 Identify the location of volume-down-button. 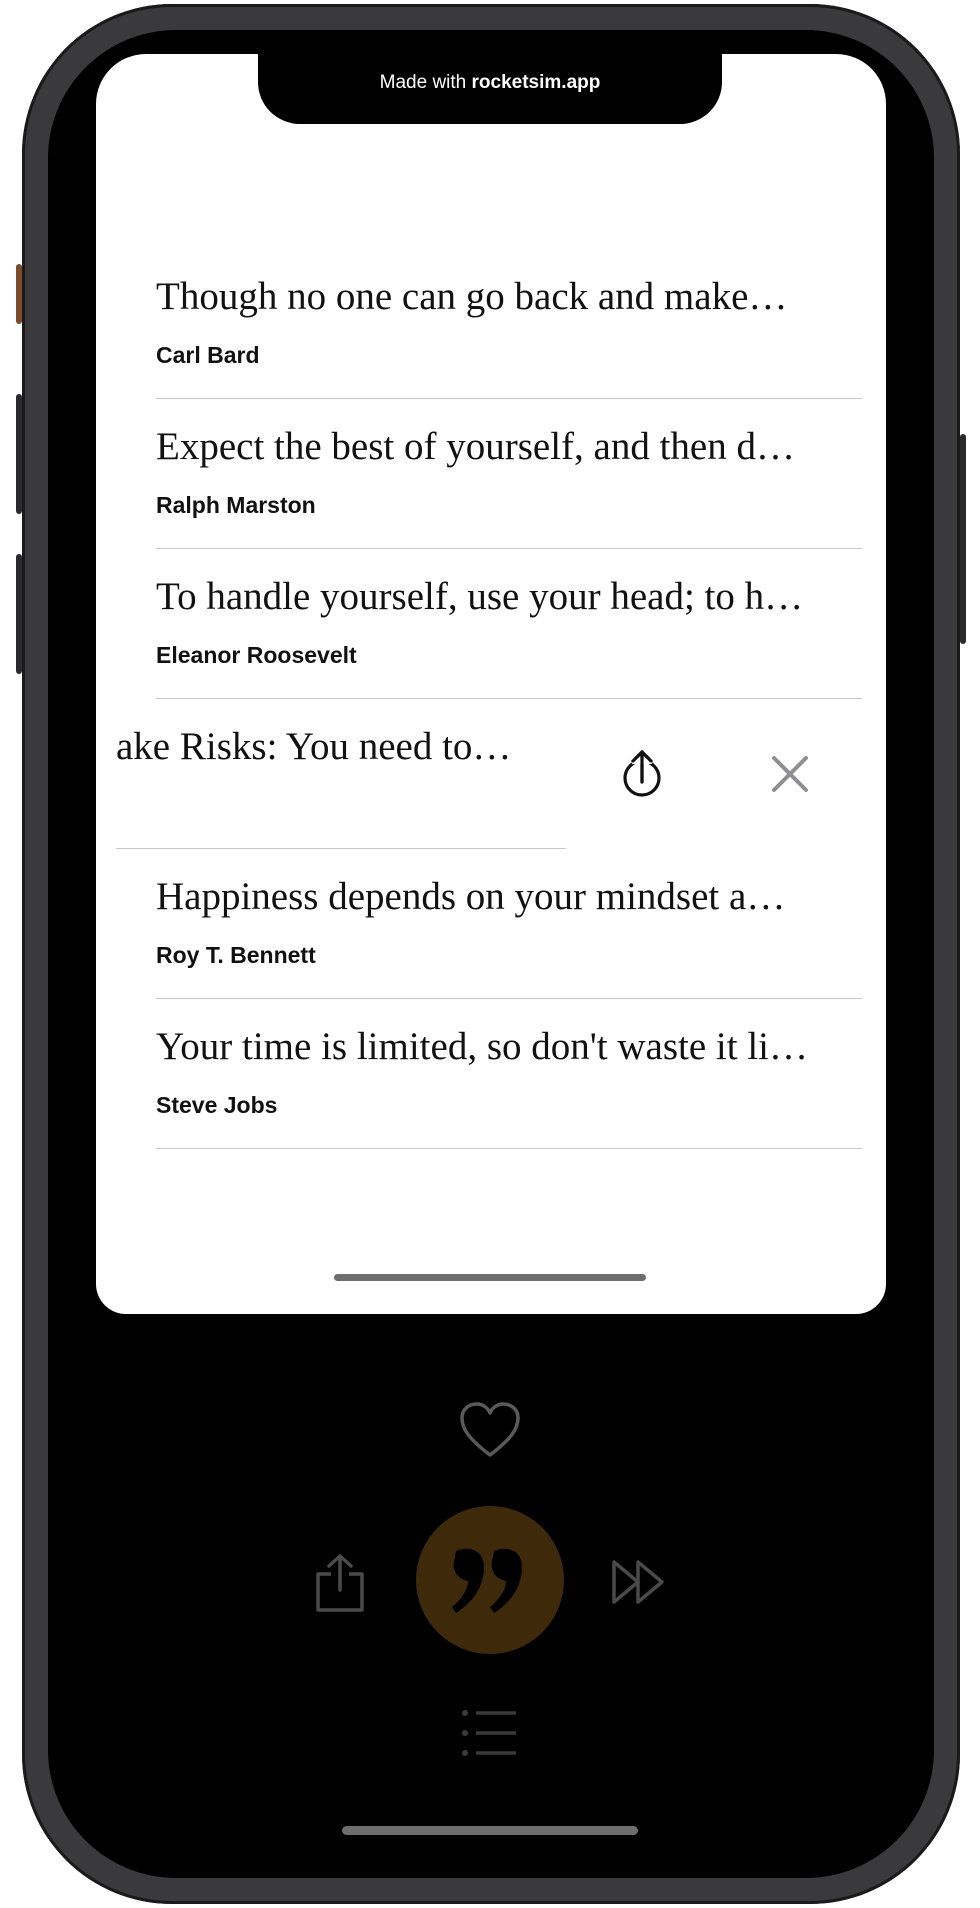
(19, 614).